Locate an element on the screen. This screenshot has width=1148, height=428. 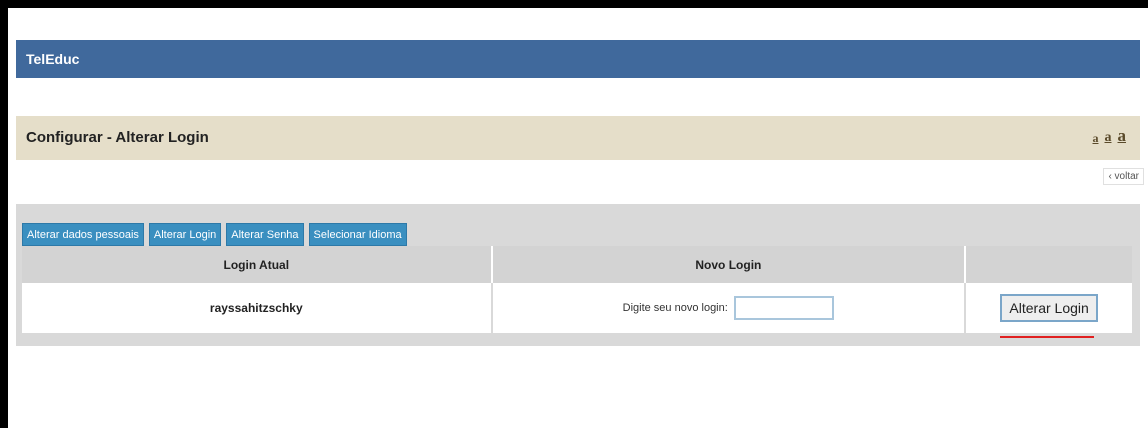
alterar-login-button: Alterar Login is located at coordinates (1049, 308).